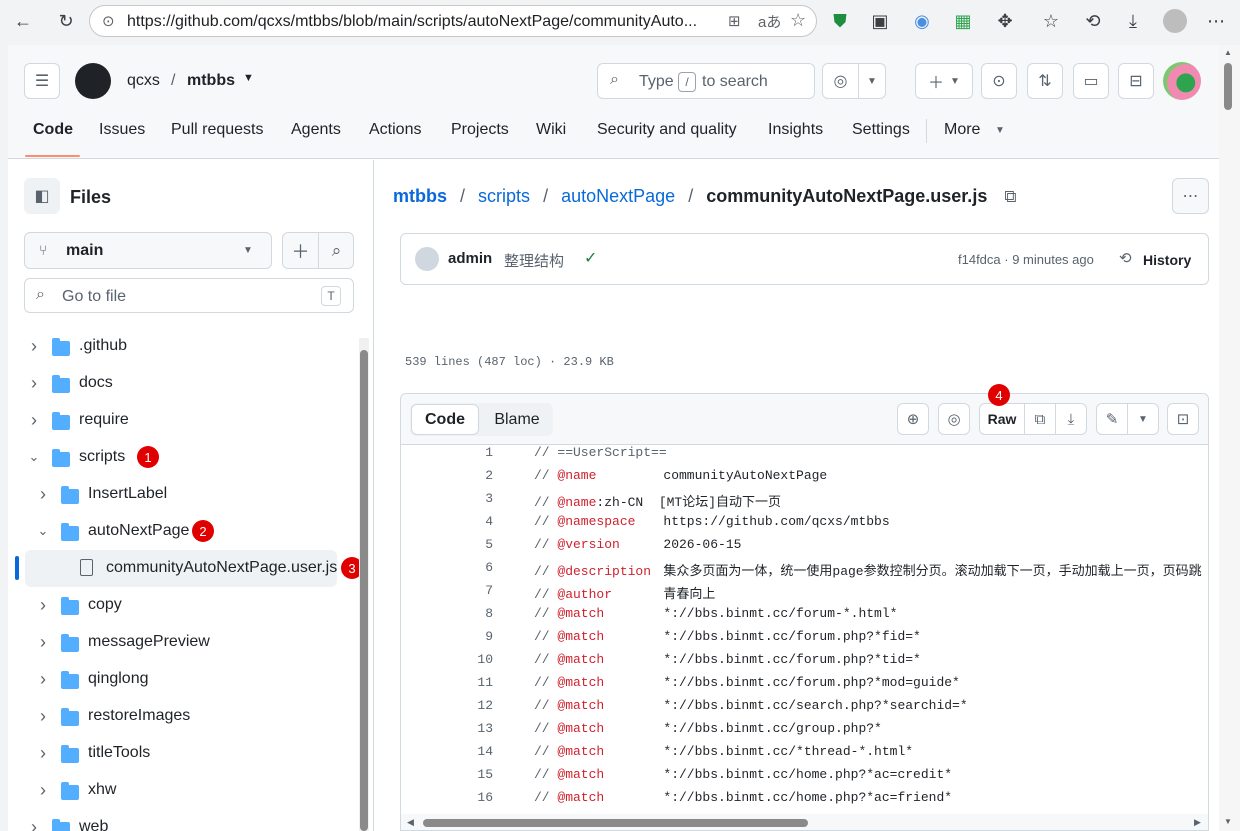  What do you see at coordinates (185, 716) in the screenshot?
I see `tree-folder: › restoreImages` at bounding box center [185, 716].